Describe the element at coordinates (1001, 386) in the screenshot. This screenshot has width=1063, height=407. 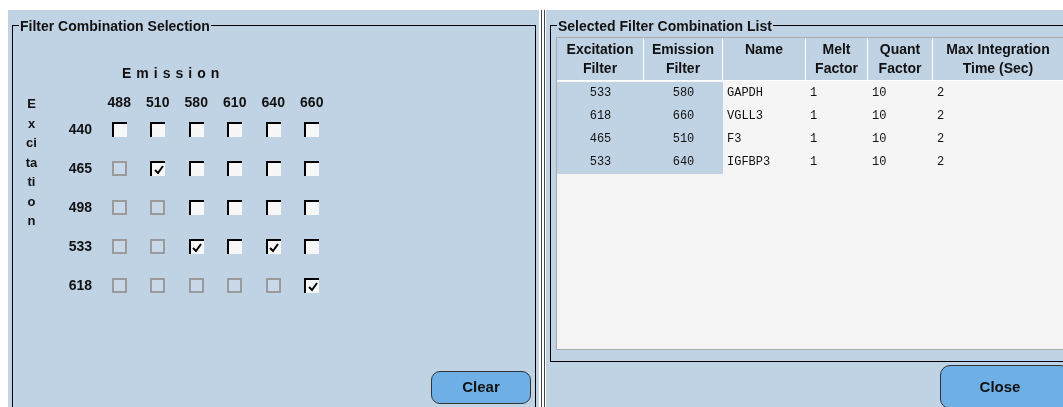
I see `close-button: Close` at that location.